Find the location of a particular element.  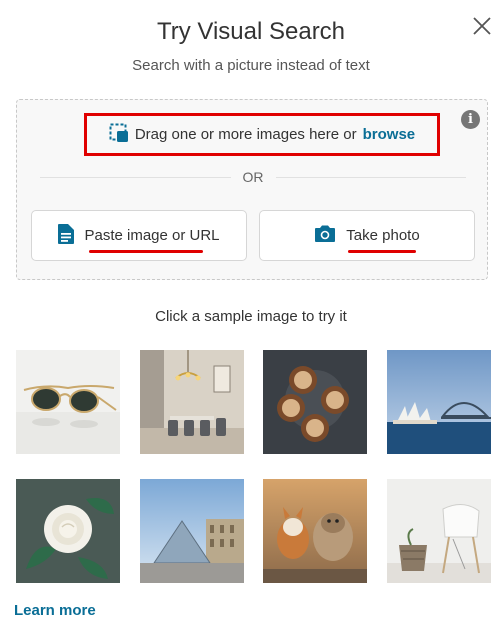

document-icon is located at coordinates (66, 235).